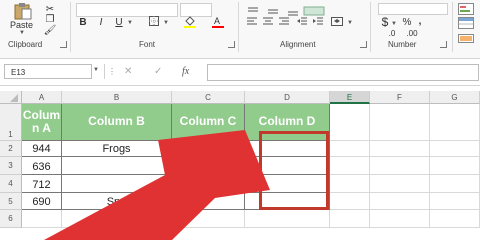 This screenshot has width=480, height=240. I want to click on formula-bar-divider, so click(104, 71).